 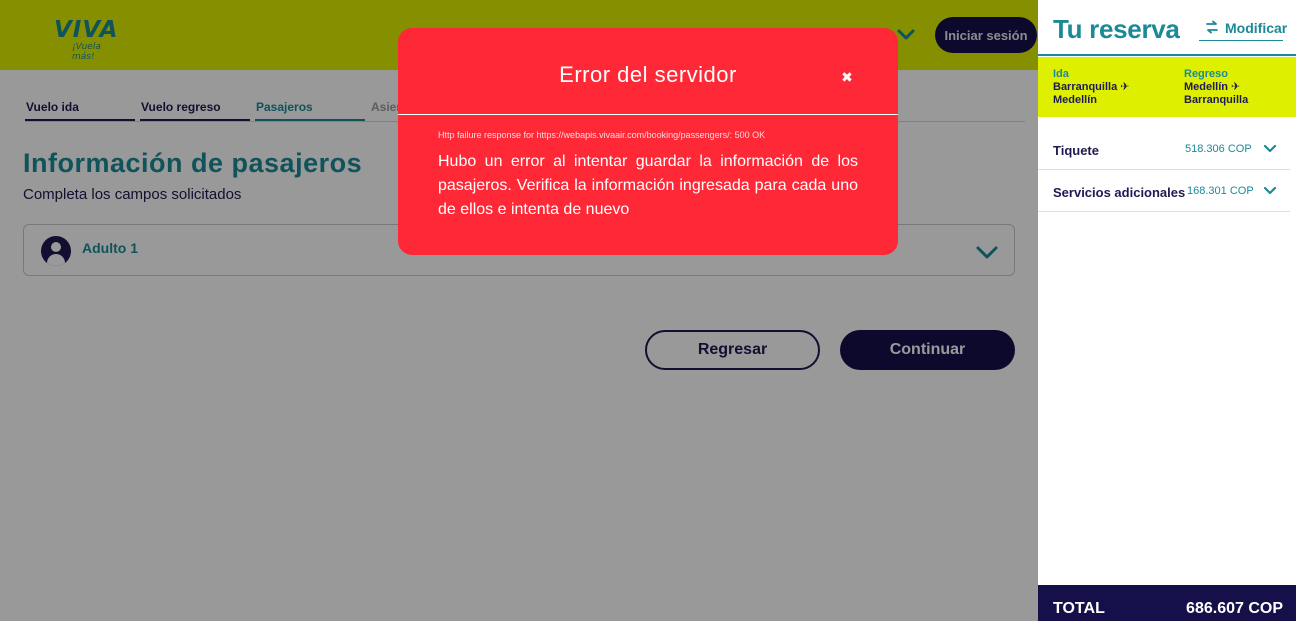 I want to click on services-row: Servicios adicionales 168.301 COP, so click(x=1164, y=191).